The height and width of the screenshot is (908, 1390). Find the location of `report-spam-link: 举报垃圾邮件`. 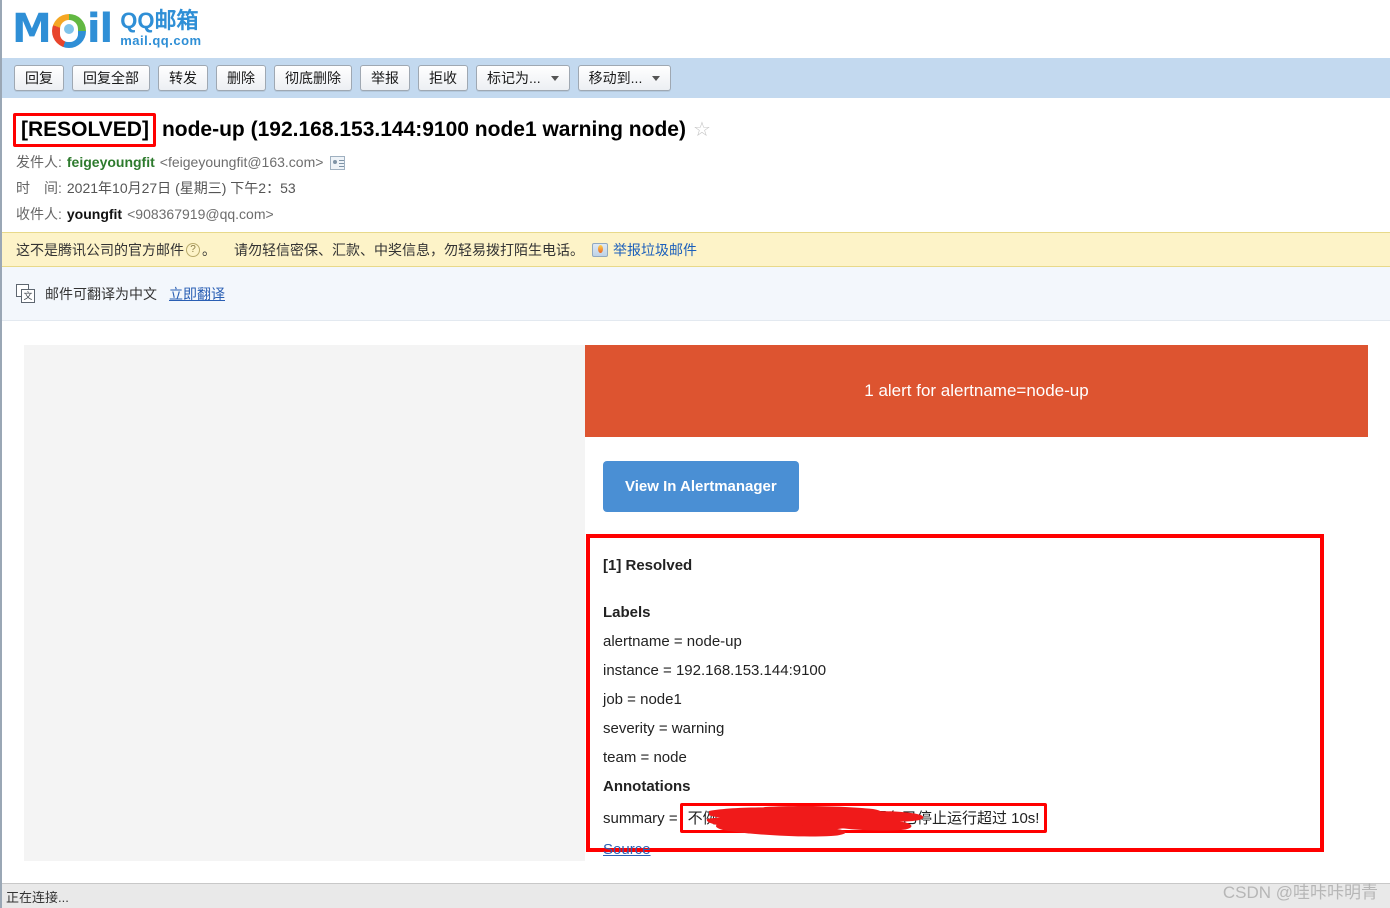

report-spam-link: 举报垃圾邮件 is located at coordinates (655, 250).